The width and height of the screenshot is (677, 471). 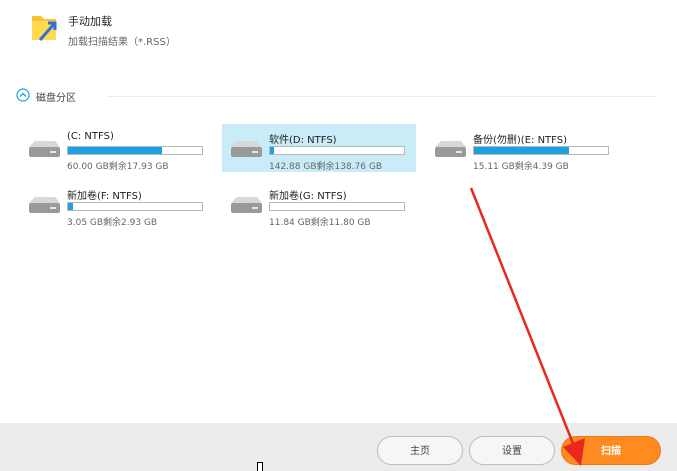 I want to click on mouse-cursor-icon, so click(x=260, y=466).